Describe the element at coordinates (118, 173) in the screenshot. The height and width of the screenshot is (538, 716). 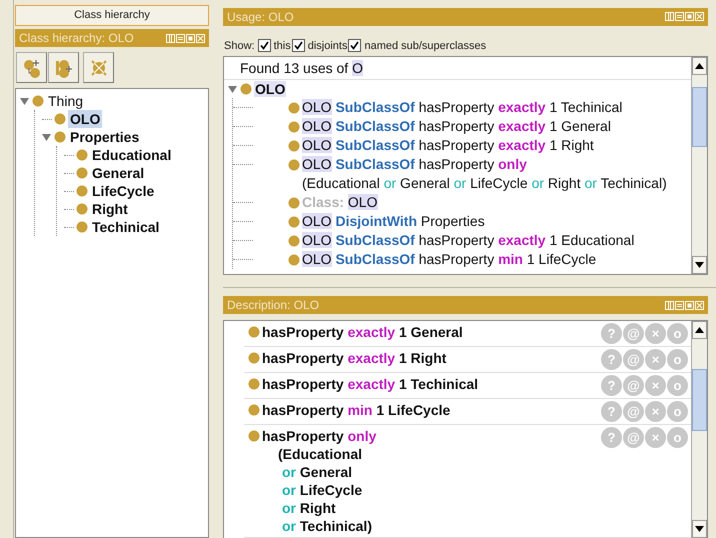
I see `tree-item: General` at that location.